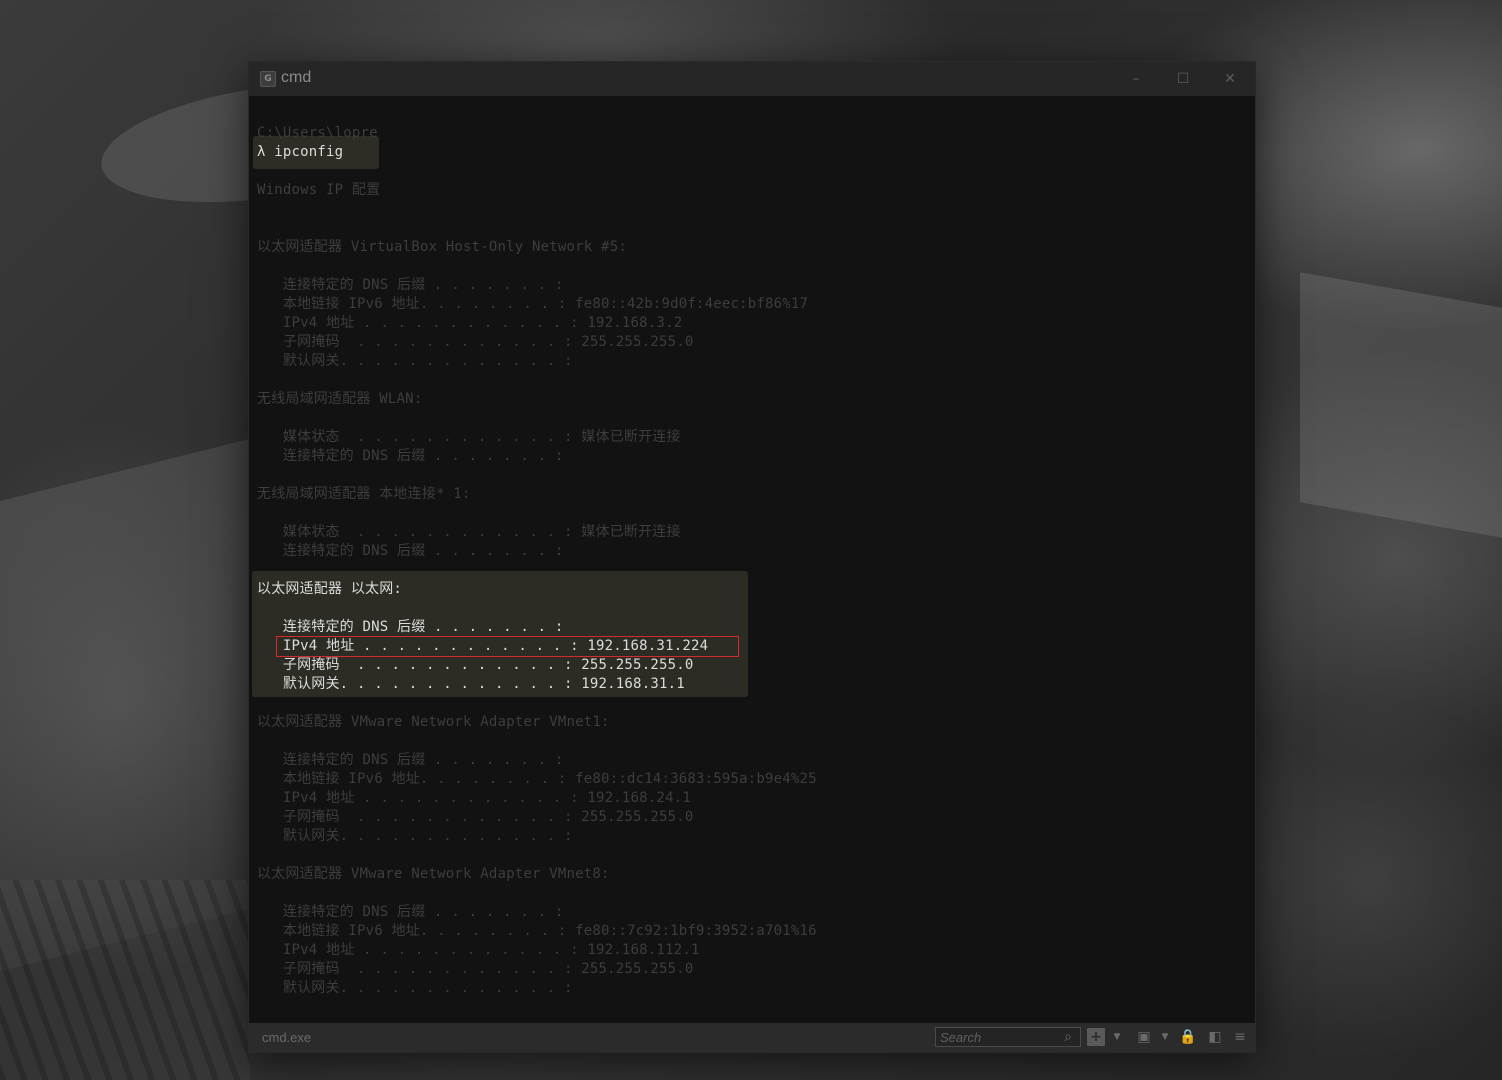 The image size is (1502, 1080). What do you see at coordinates (433, 874) in the screenshot?
I see `console-line: 以太网适配器 VMware Network Adapter VMnet8:` at bounding box center [433, 874].